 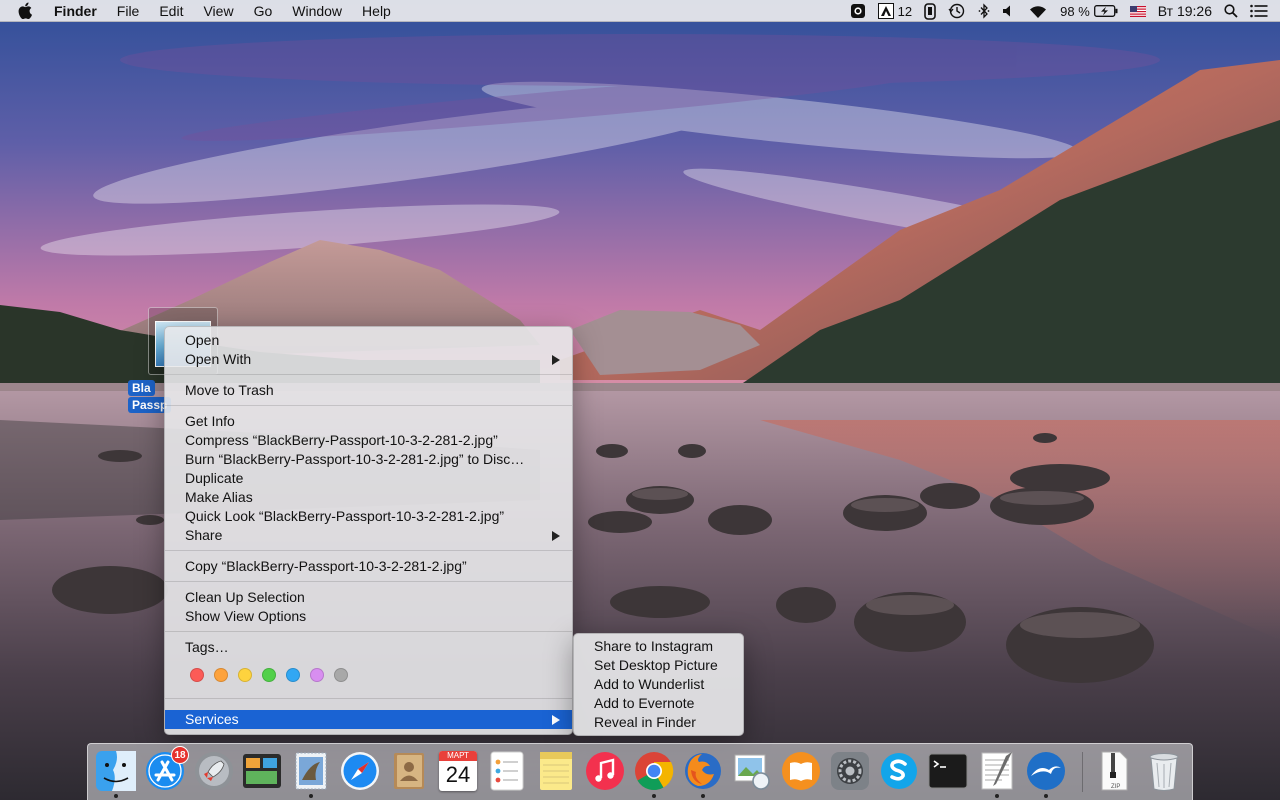 I want to click on battery-status: 98 %, so click(x=1089, y=11).